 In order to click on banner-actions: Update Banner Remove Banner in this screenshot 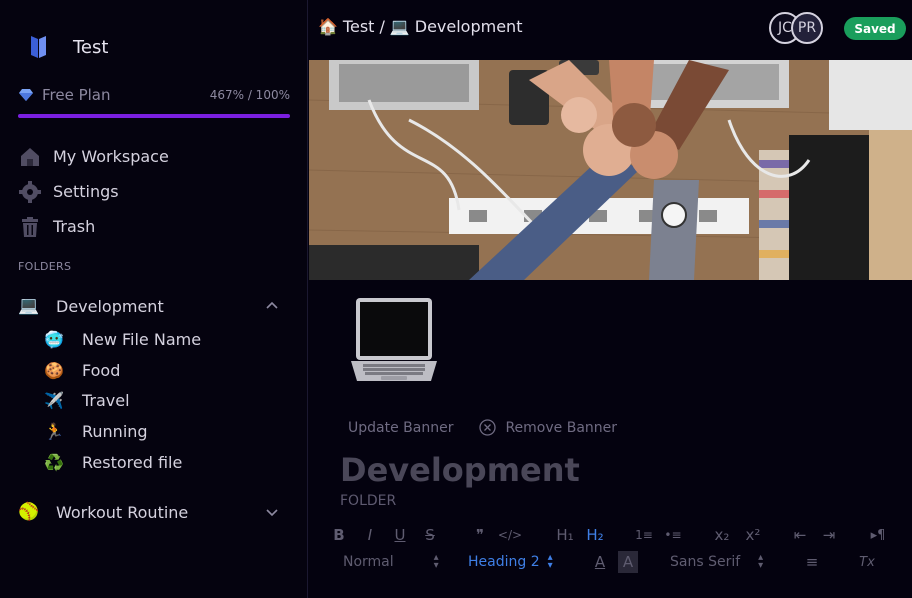, I will do `click(482, 427)`.